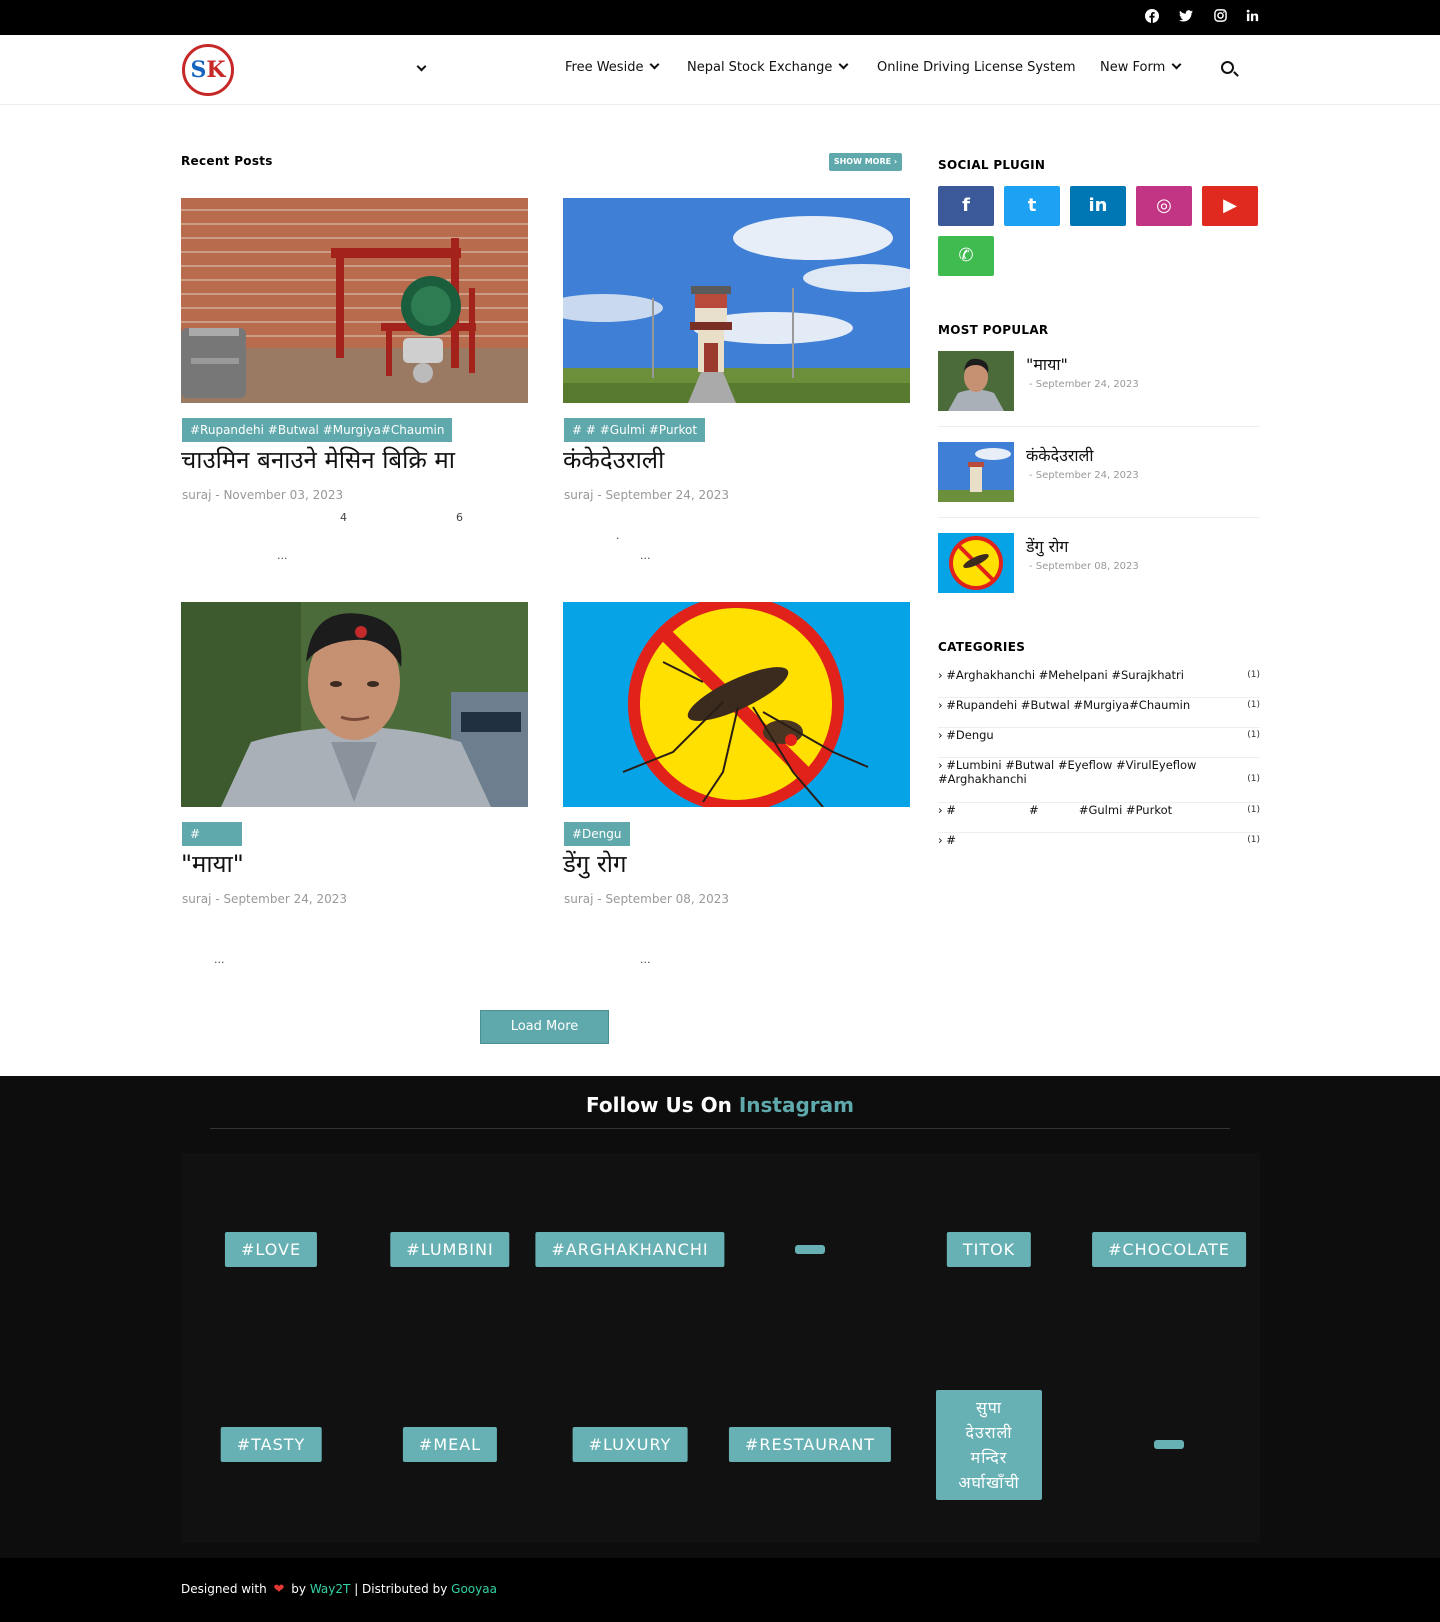 The width and height of the screenshot is (1440, 1622). What do you see at coordinates (1164, 206) in the screenshot?
I see `instagram-icon: ◎` at bounding box center [1164, 206].